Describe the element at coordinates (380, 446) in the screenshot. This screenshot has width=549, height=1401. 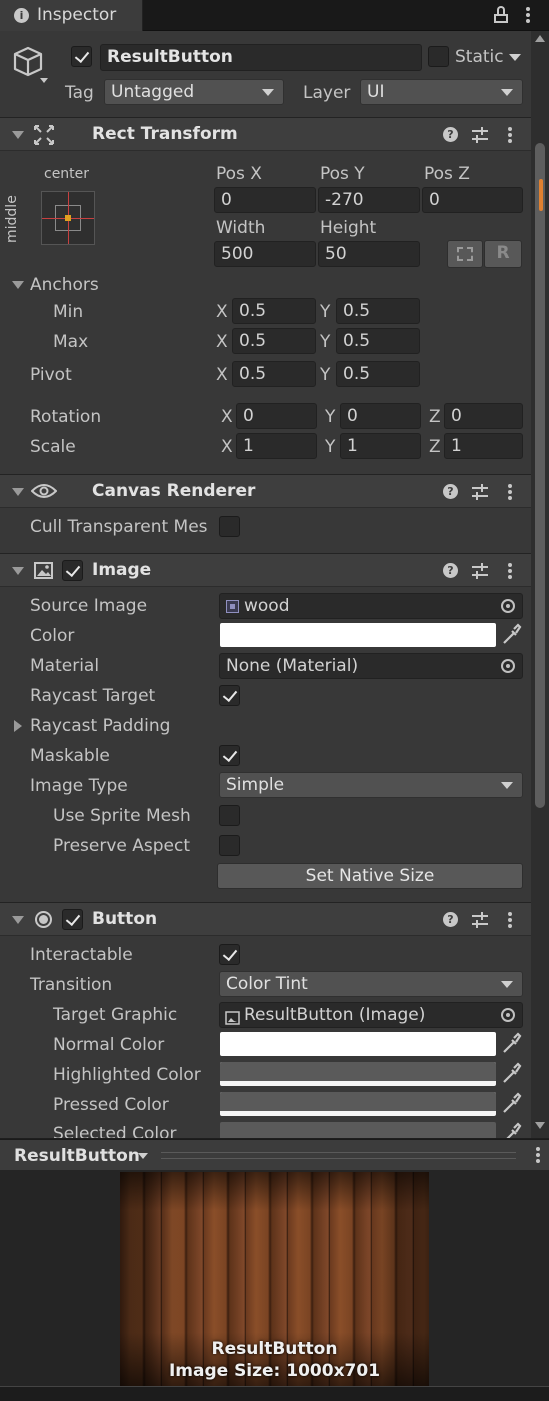
I see `scale-y-field: 1` at that location.